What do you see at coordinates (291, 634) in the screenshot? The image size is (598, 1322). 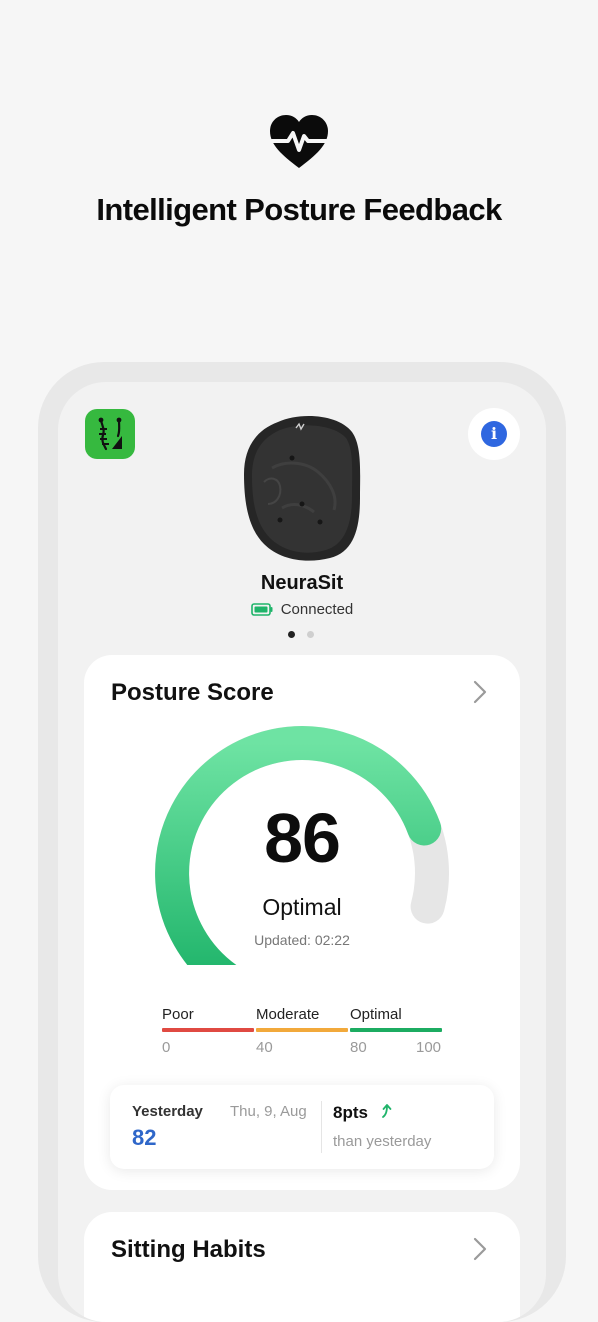 I see `page-dot-active` at bounding box center [291, 634].